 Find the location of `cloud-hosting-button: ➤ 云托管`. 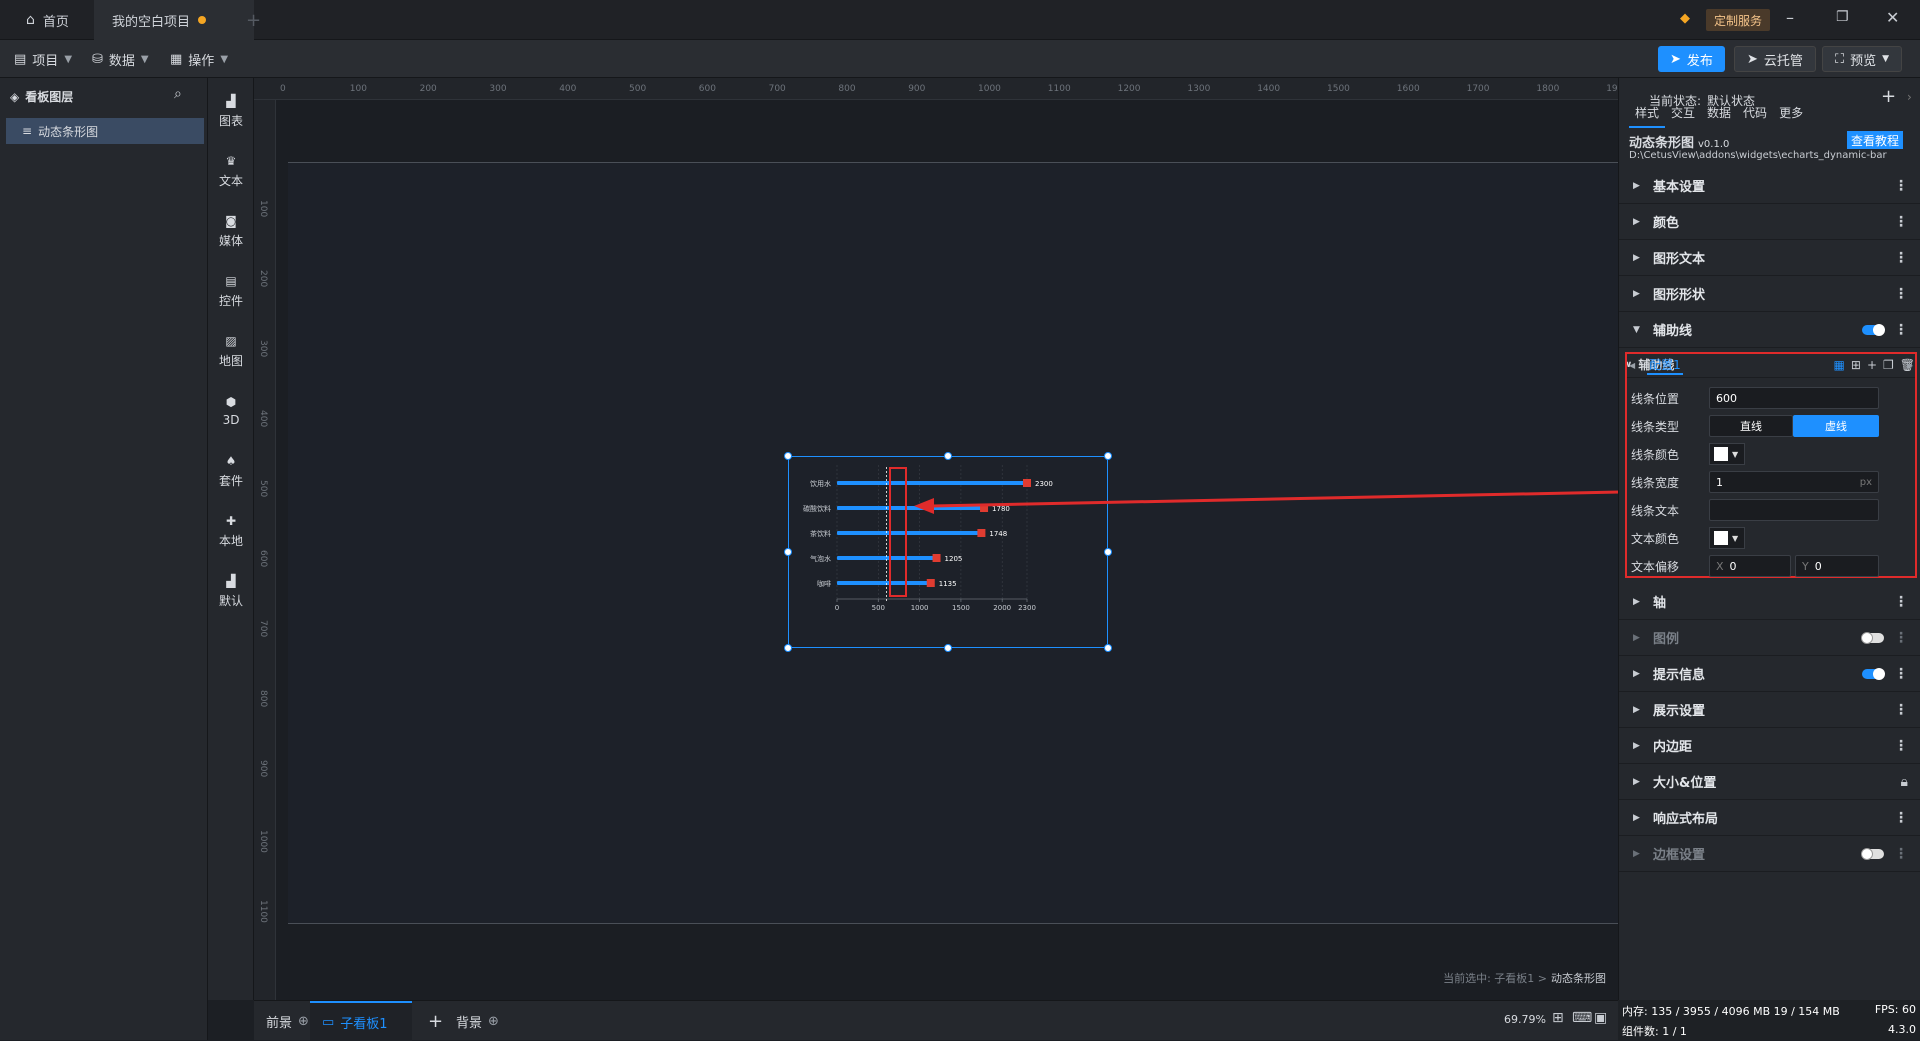

cloud-hosting-button: ➤ 云托管 is located at coordinates (1775, 59).